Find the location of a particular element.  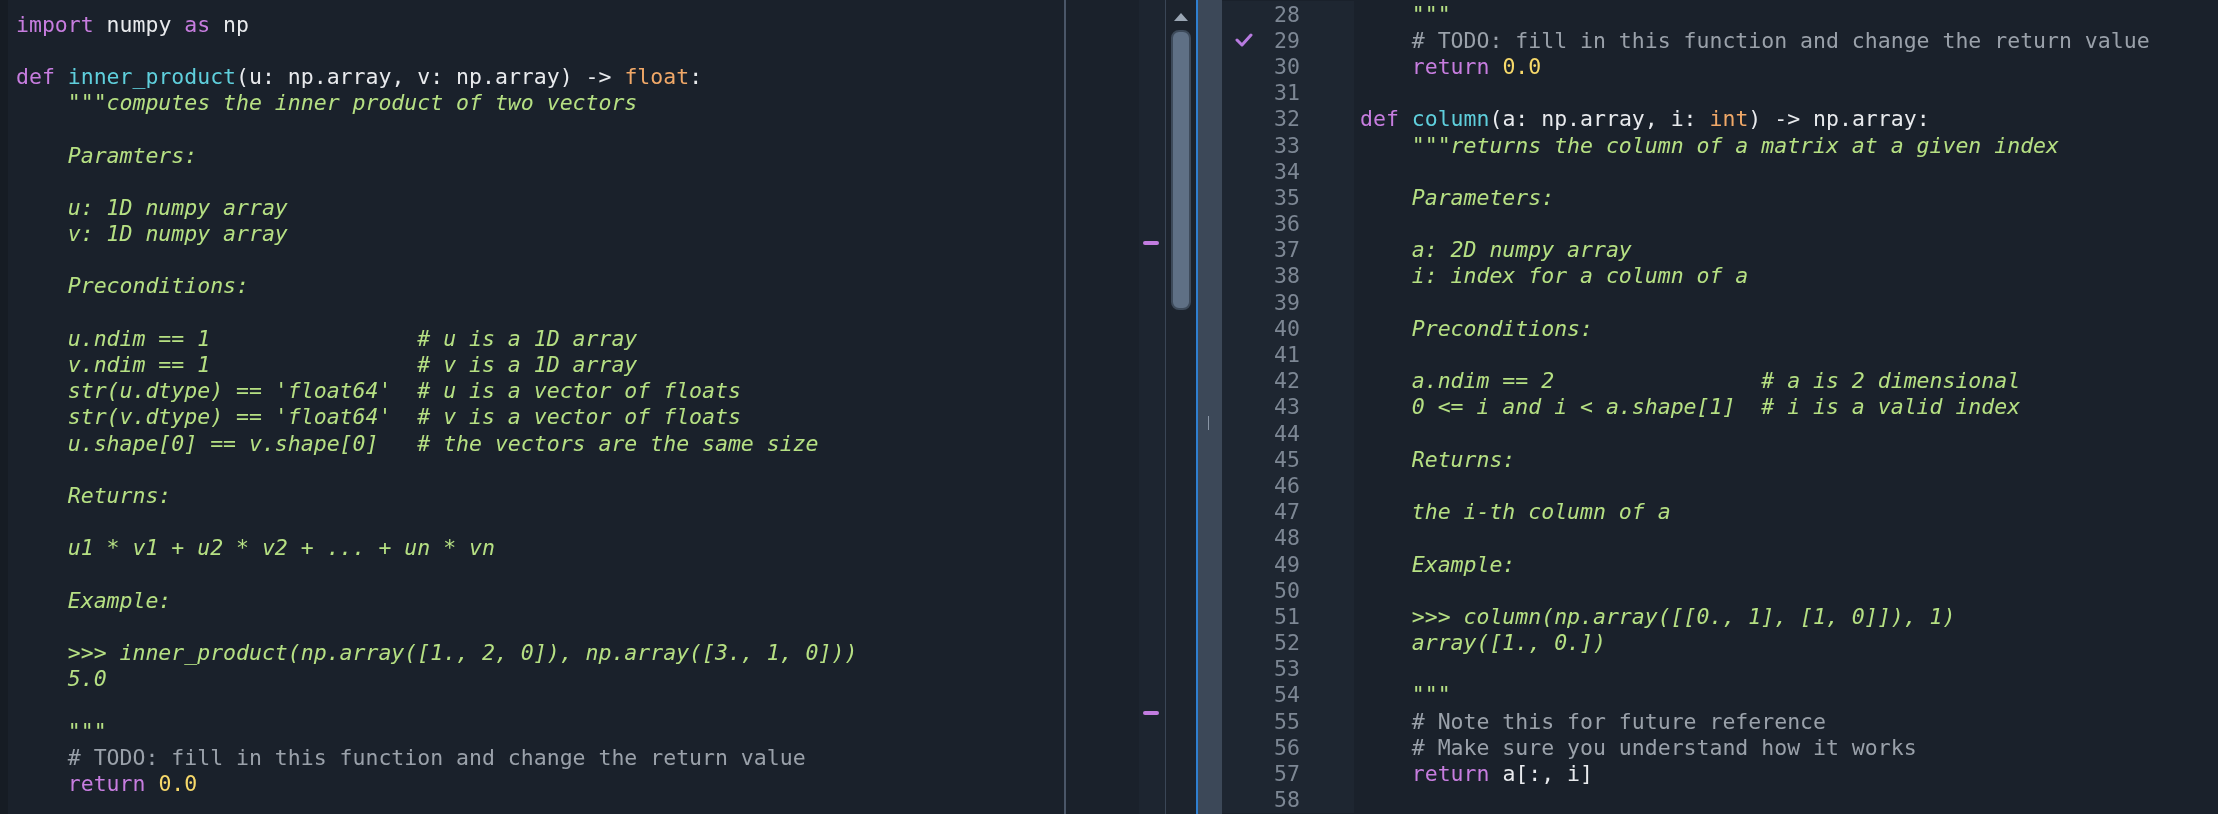

code-line: u.ndim == 1 # u is a 1D array is located at coordinates (352, 338).